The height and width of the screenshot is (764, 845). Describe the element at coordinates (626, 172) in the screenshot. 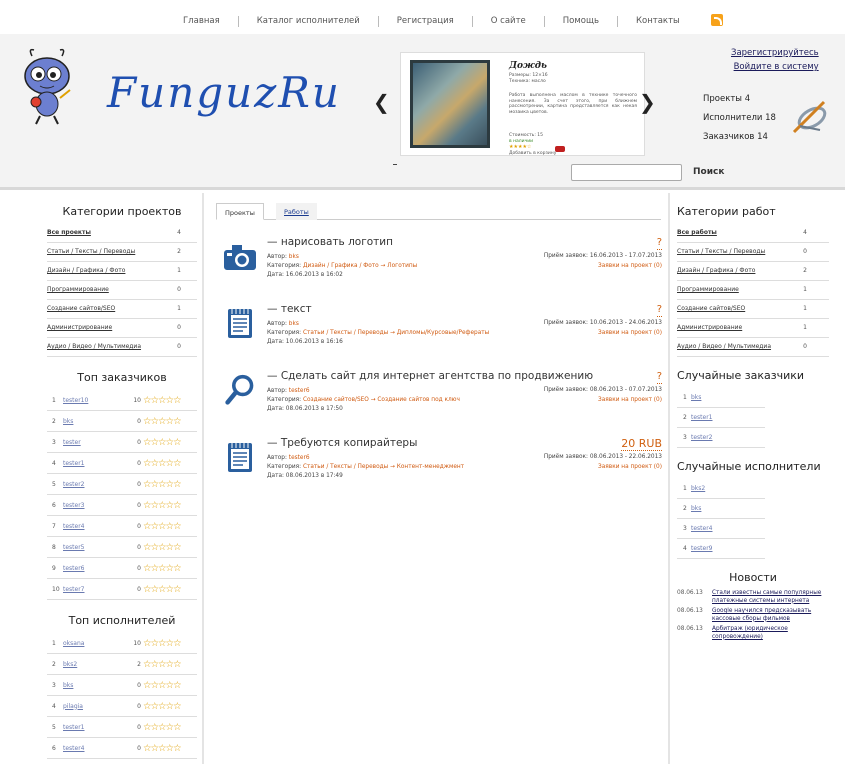

I see `search-input` at that location.